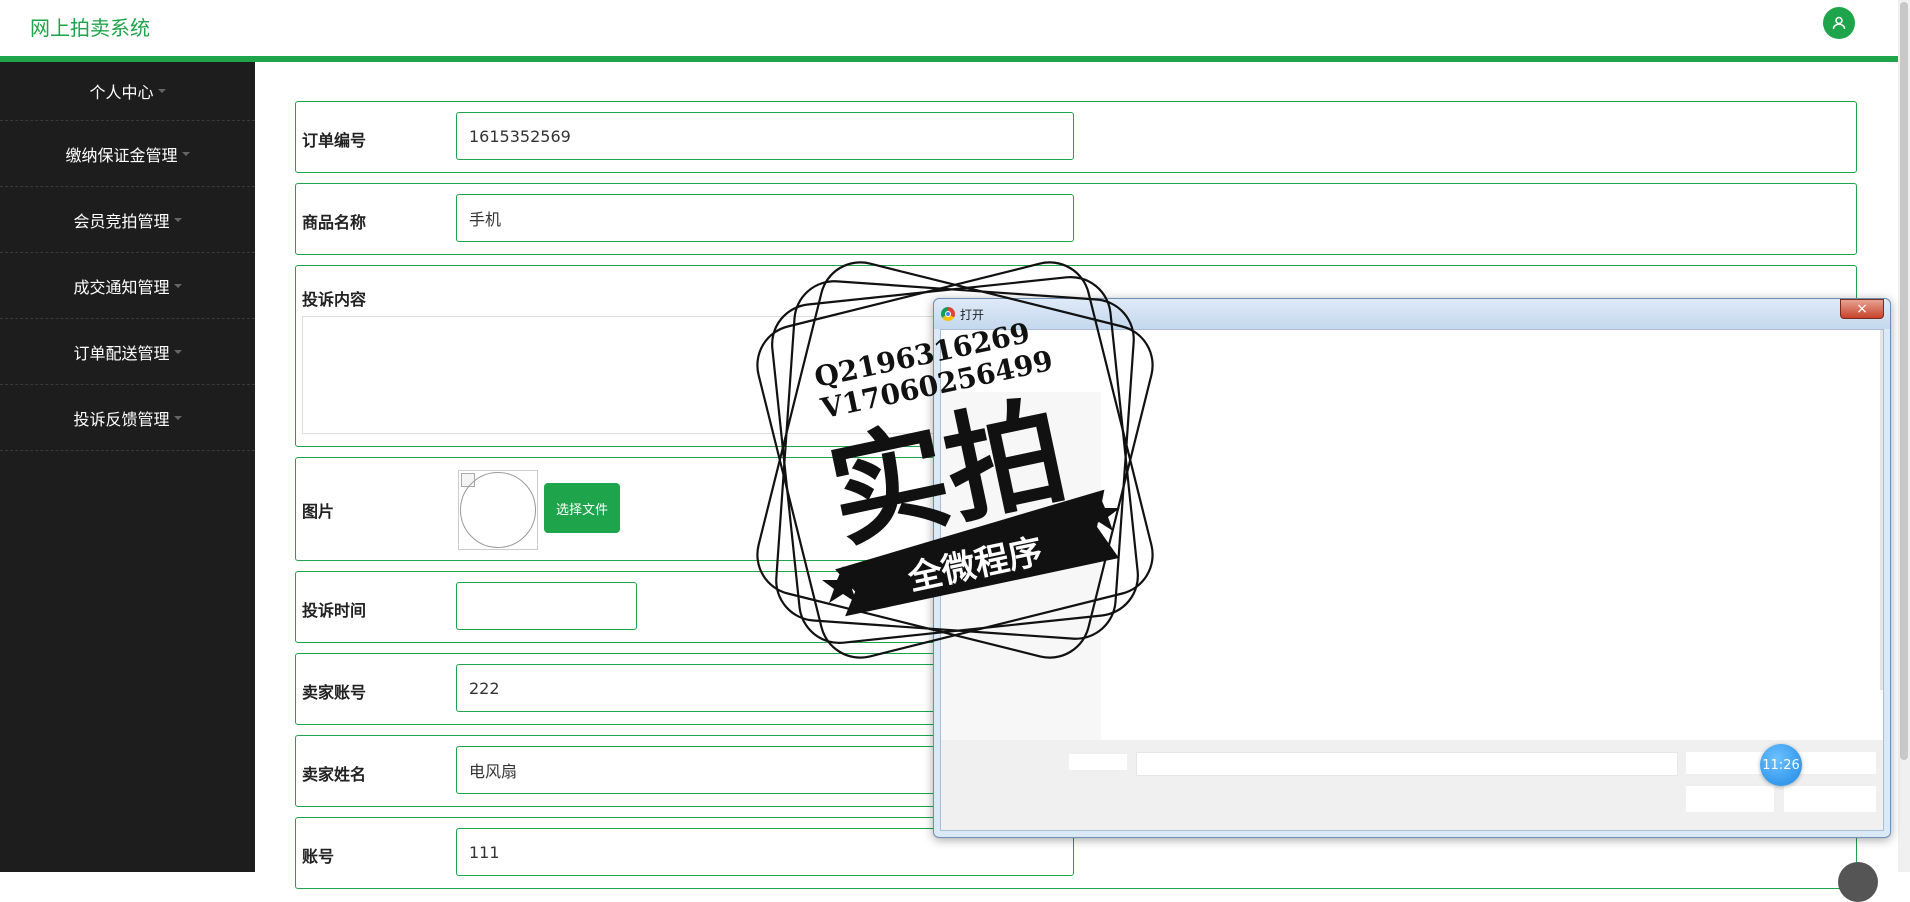 This screenshot has height=902, width=1910. I want to click on page-scrollbar, so click(1904, 436).